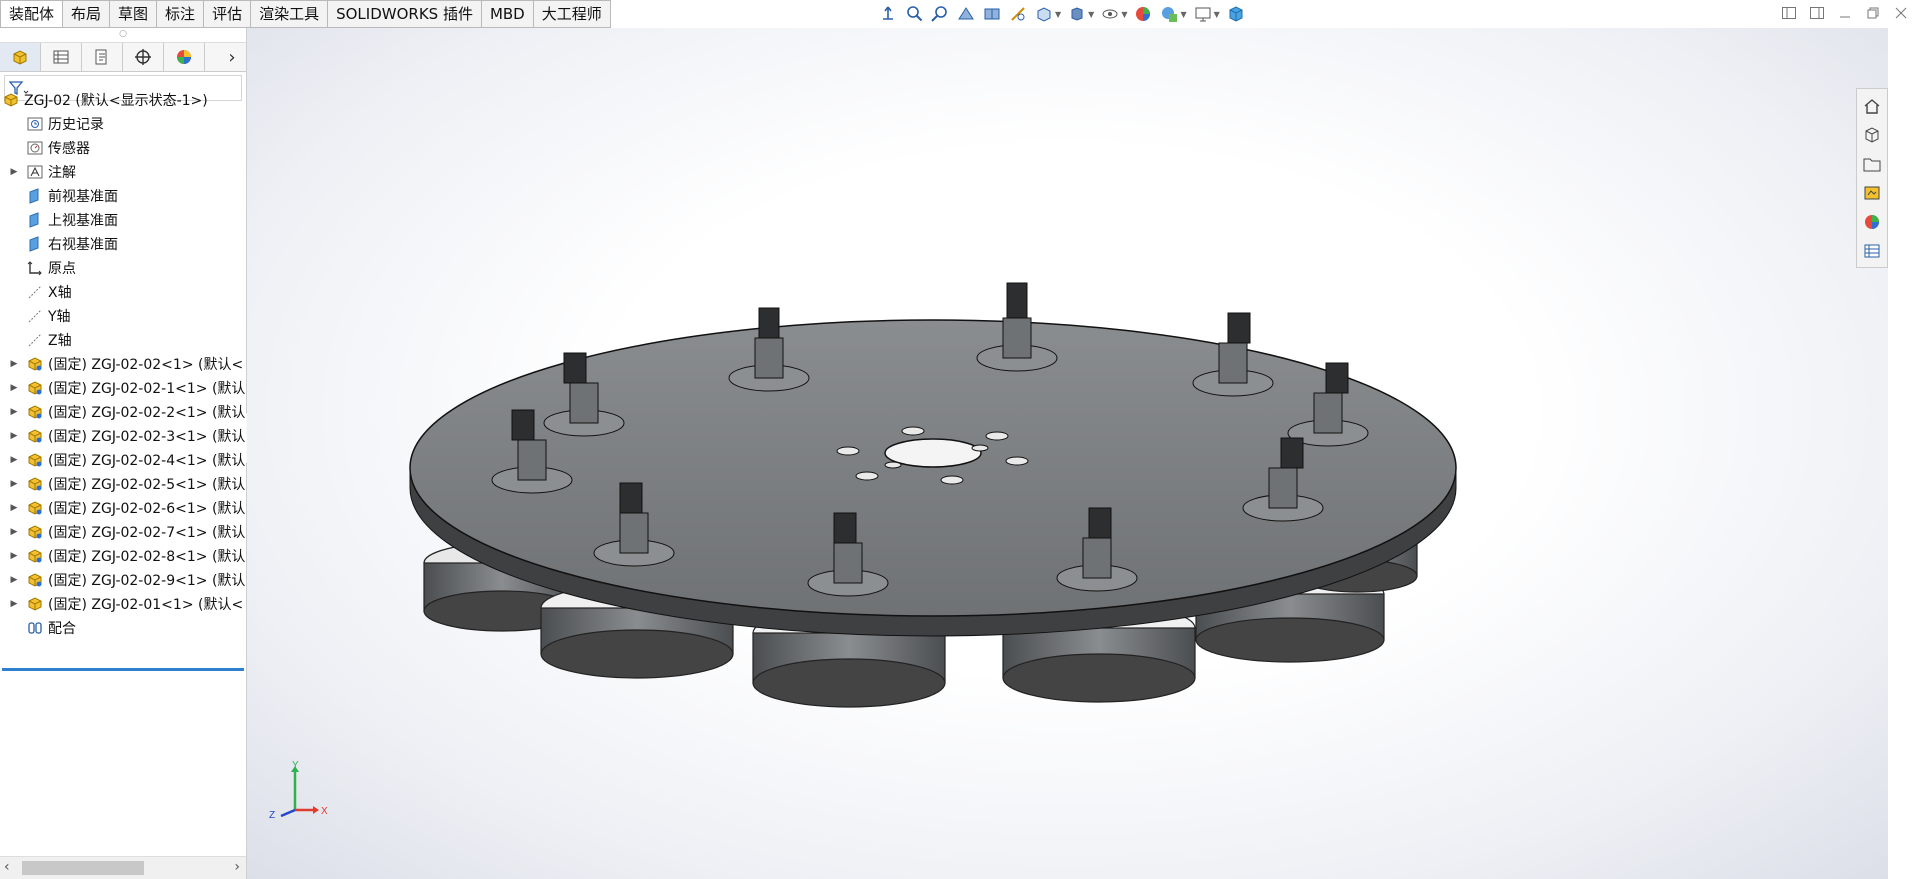 The image size is (1920, 879). I want to click on tree-item-component: ▶ (固定) ZGJ-02-02-4<1> (默认, so click(123, 460).